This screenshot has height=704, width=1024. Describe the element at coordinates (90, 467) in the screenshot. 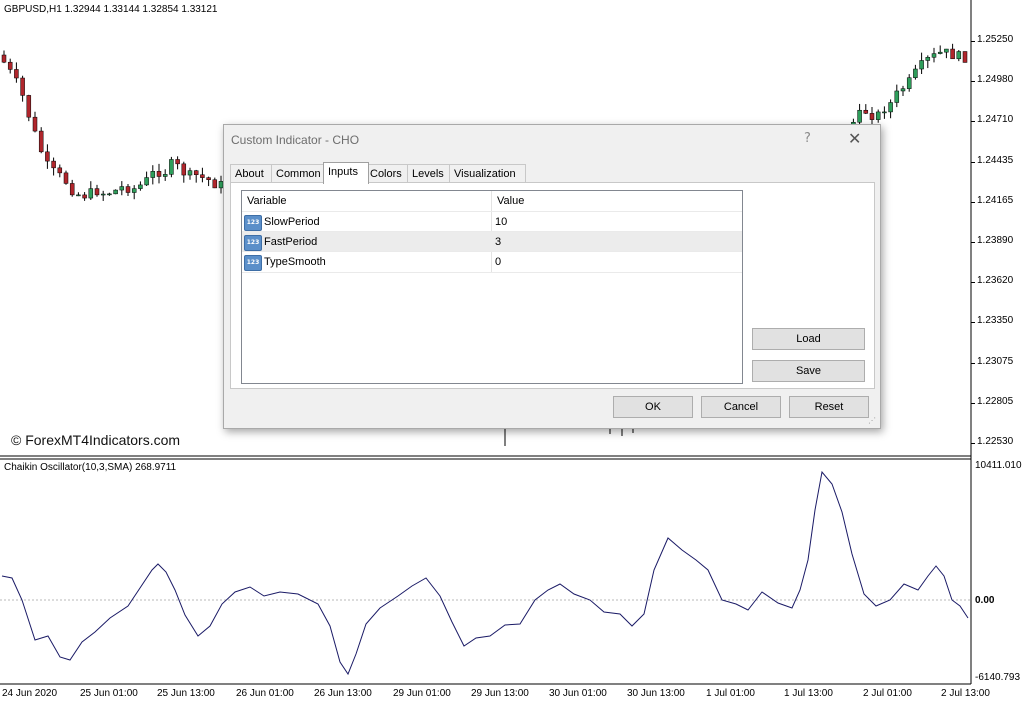

I see `indicator-header: Chaikin Oscillator(10,3,SMA) 268.9711` at that location.